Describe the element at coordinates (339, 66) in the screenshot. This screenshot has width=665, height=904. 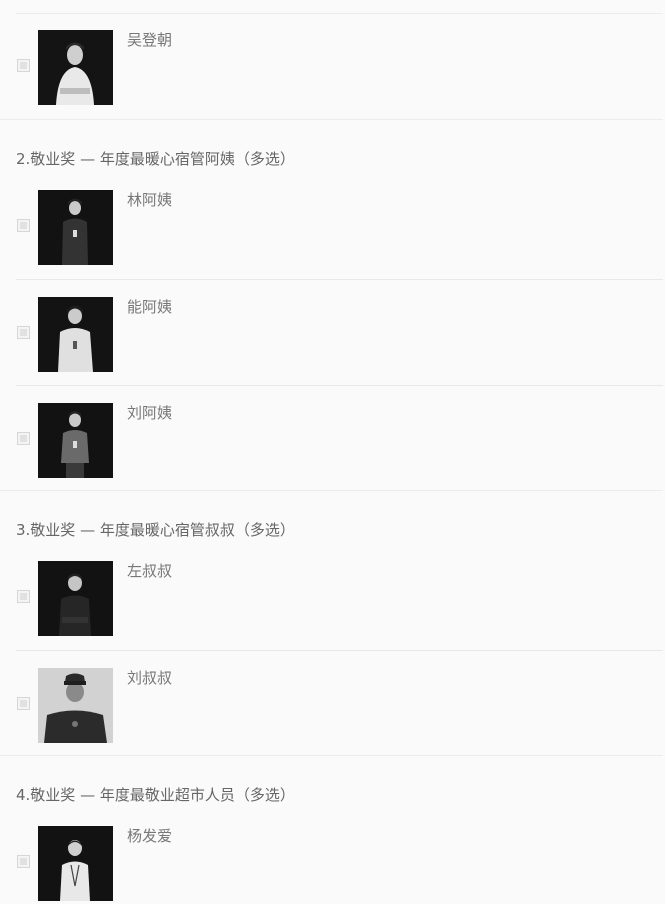
I see `list-item: 吴登朝` at that location.